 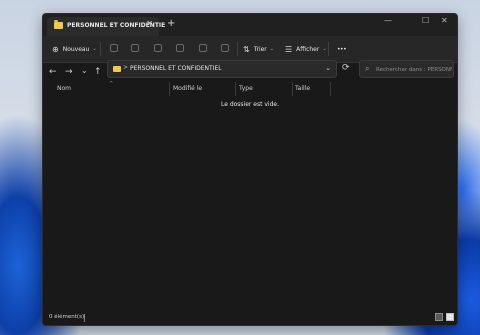 I want to click on new-button-label: Nouveau, so click(x=76, y=49).